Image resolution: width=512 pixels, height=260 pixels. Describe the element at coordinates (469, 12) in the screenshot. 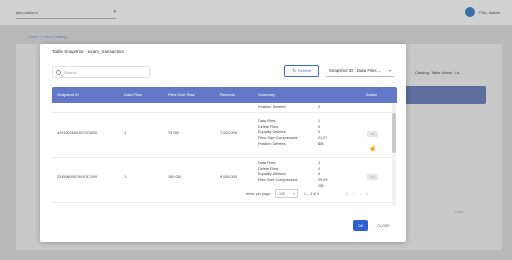

I see `avatar` at that location.